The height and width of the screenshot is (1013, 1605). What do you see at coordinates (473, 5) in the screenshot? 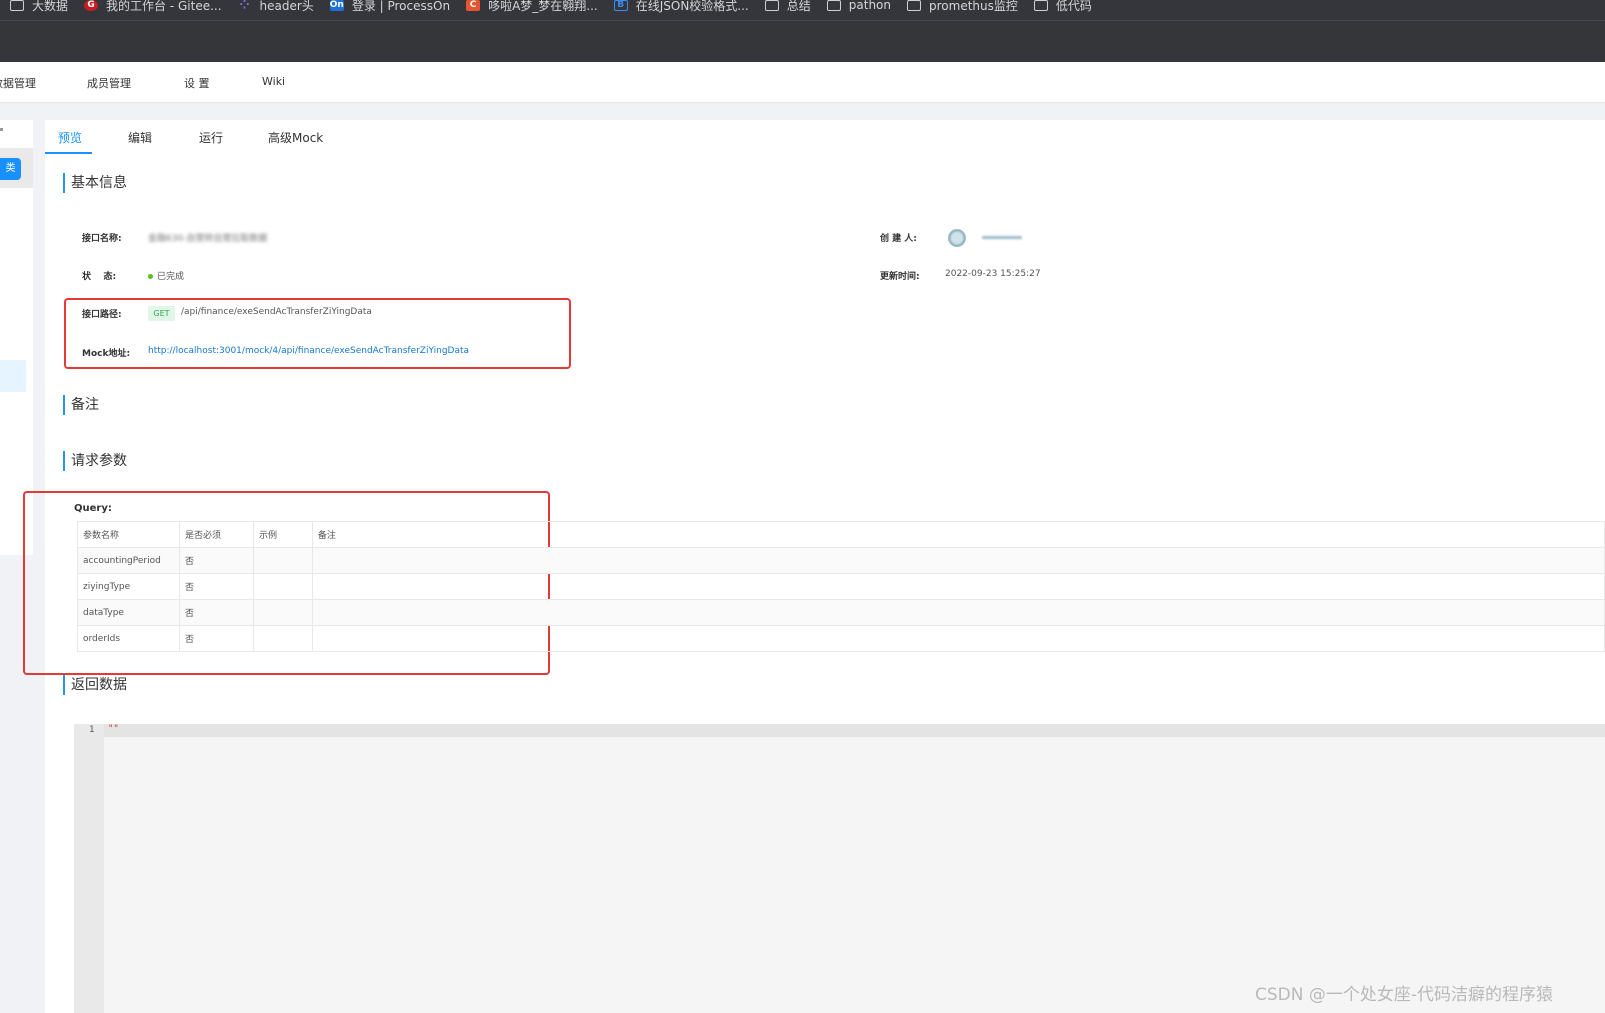
I see `csdn-icon: C` at bounding box center [473, 5].